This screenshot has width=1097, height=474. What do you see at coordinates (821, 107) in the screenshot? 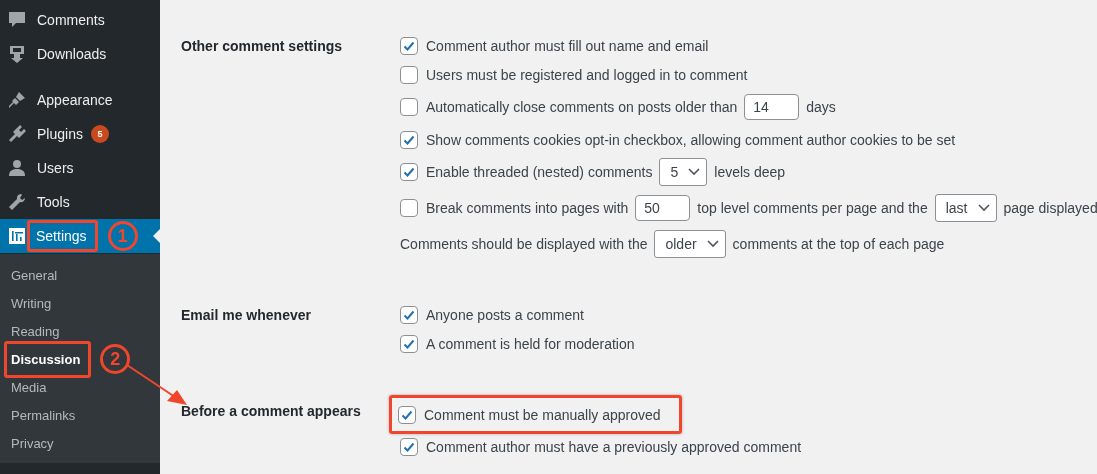
I see `option-text: days` at bounding box center [821, 107].